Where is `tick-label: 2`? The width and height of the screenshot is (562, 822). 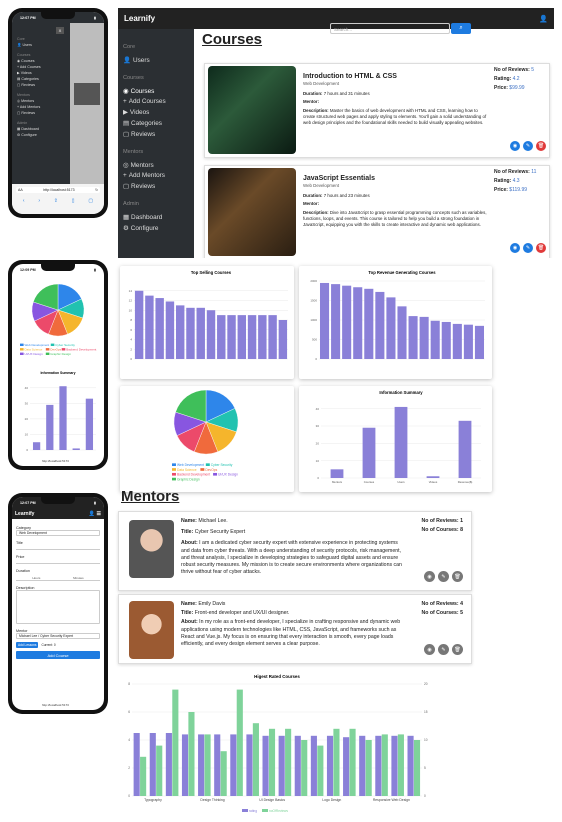 tick-label: 2 is located at coordinates (131, 349).